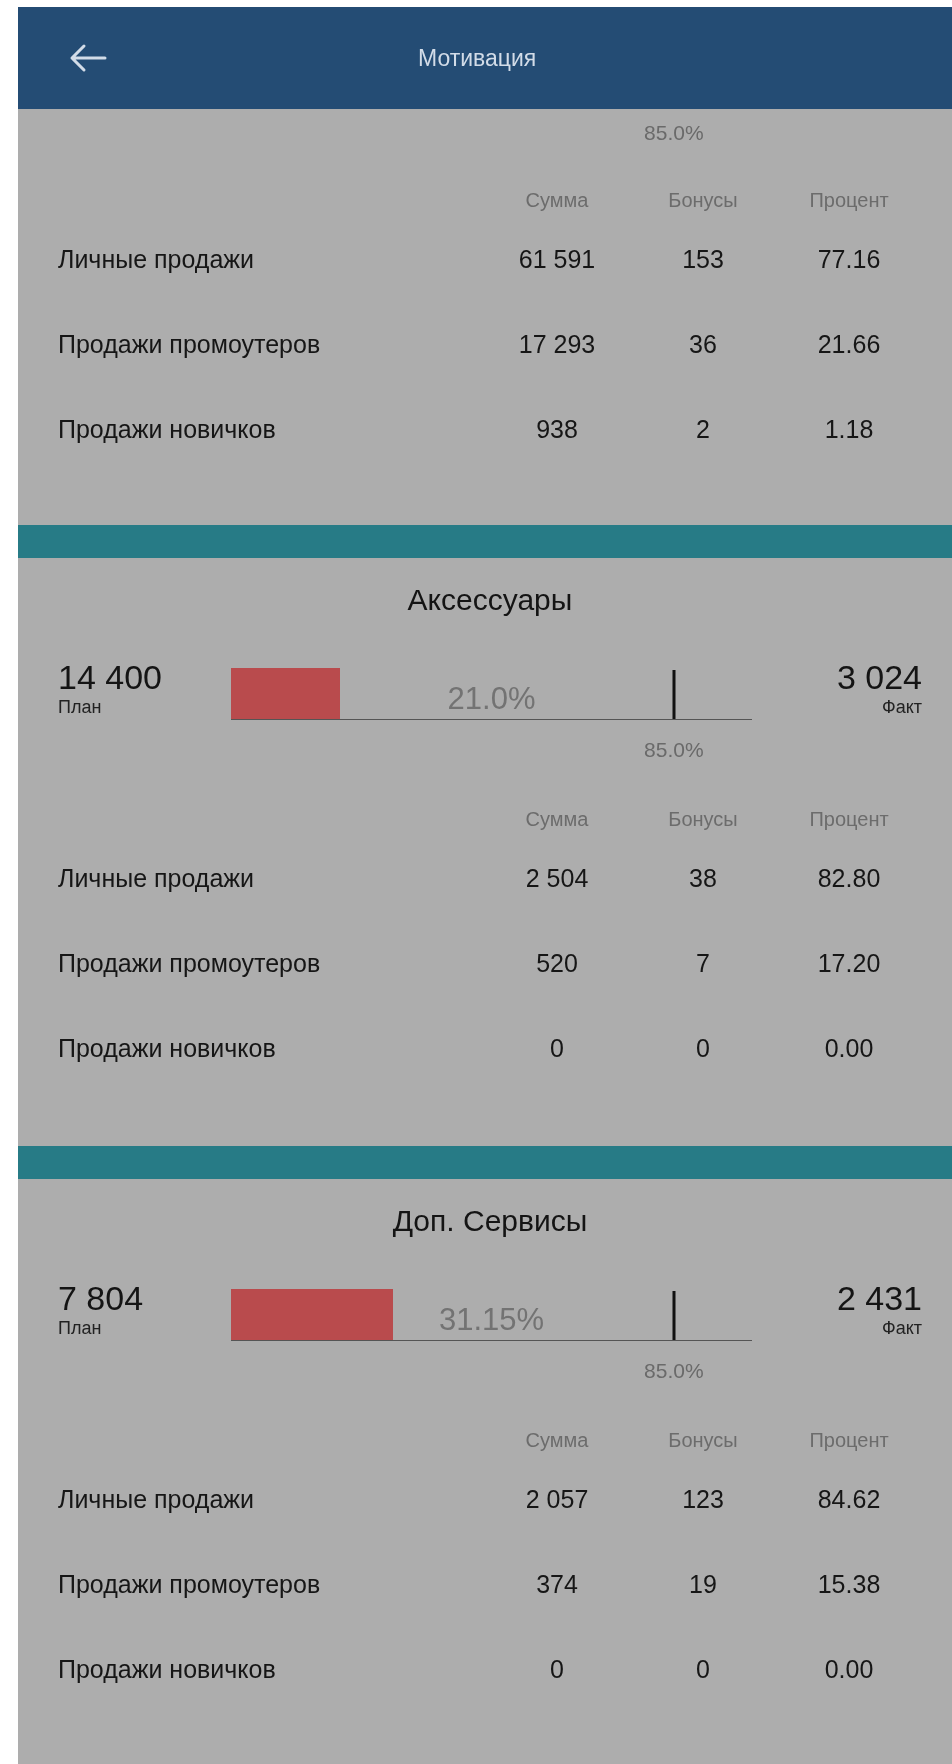 The height and width of the screenshot is (1764, 952). I want to click on table-cell: 17 293, so click(557, 344).